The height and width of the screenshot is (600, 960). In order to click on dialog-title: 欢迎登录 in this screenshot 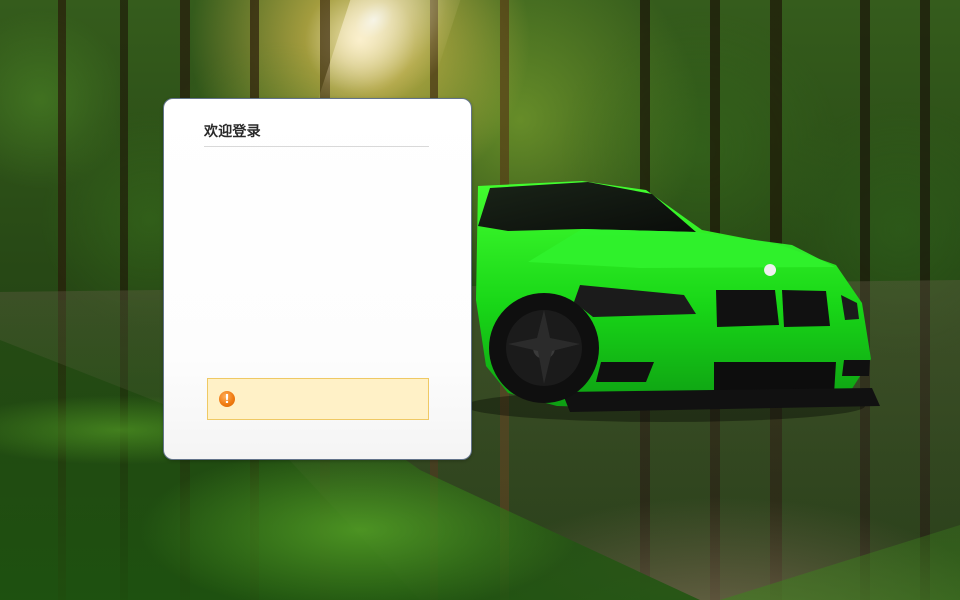, I will do `click(232, 132)`.